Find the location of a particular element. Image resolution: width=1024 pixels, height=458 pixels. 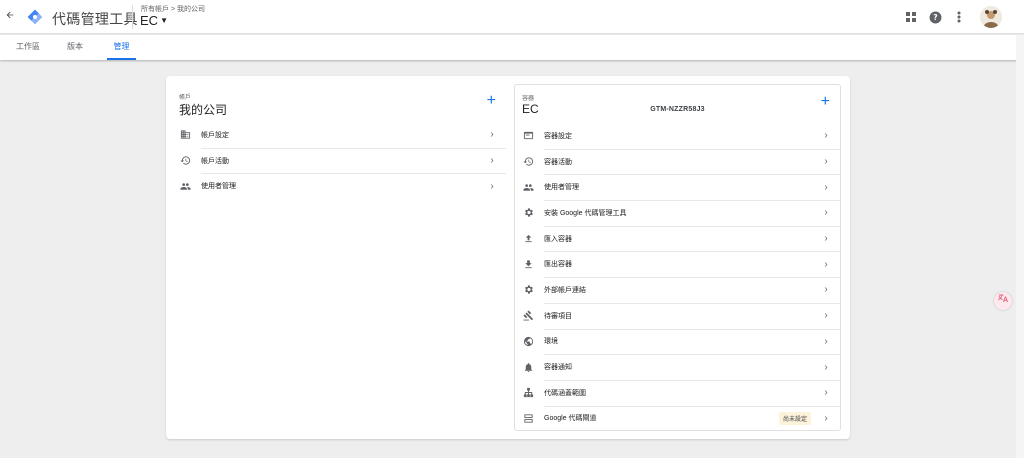

export-container-item: 匯出容器 › is located at coordinates (677, 264).